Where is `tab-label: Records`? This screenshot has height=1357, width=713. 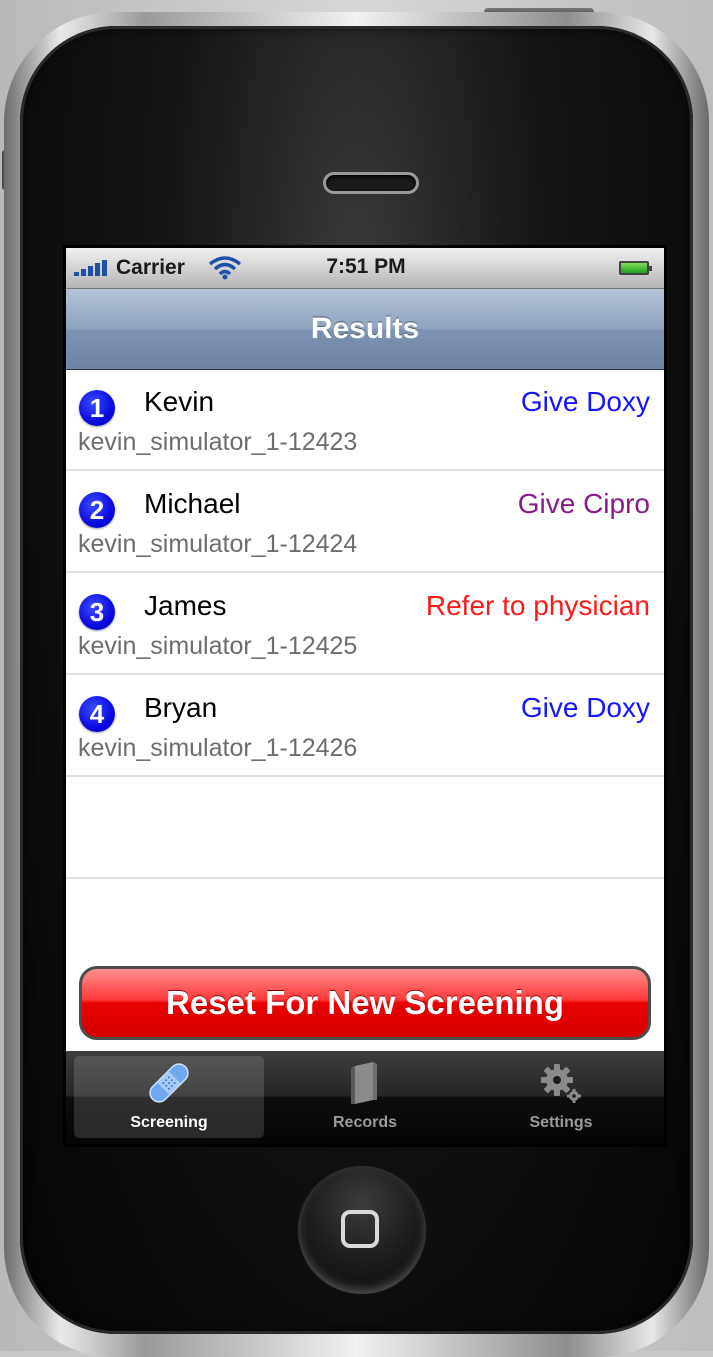 tab-label: Records is located at coordinates (365, 1122).